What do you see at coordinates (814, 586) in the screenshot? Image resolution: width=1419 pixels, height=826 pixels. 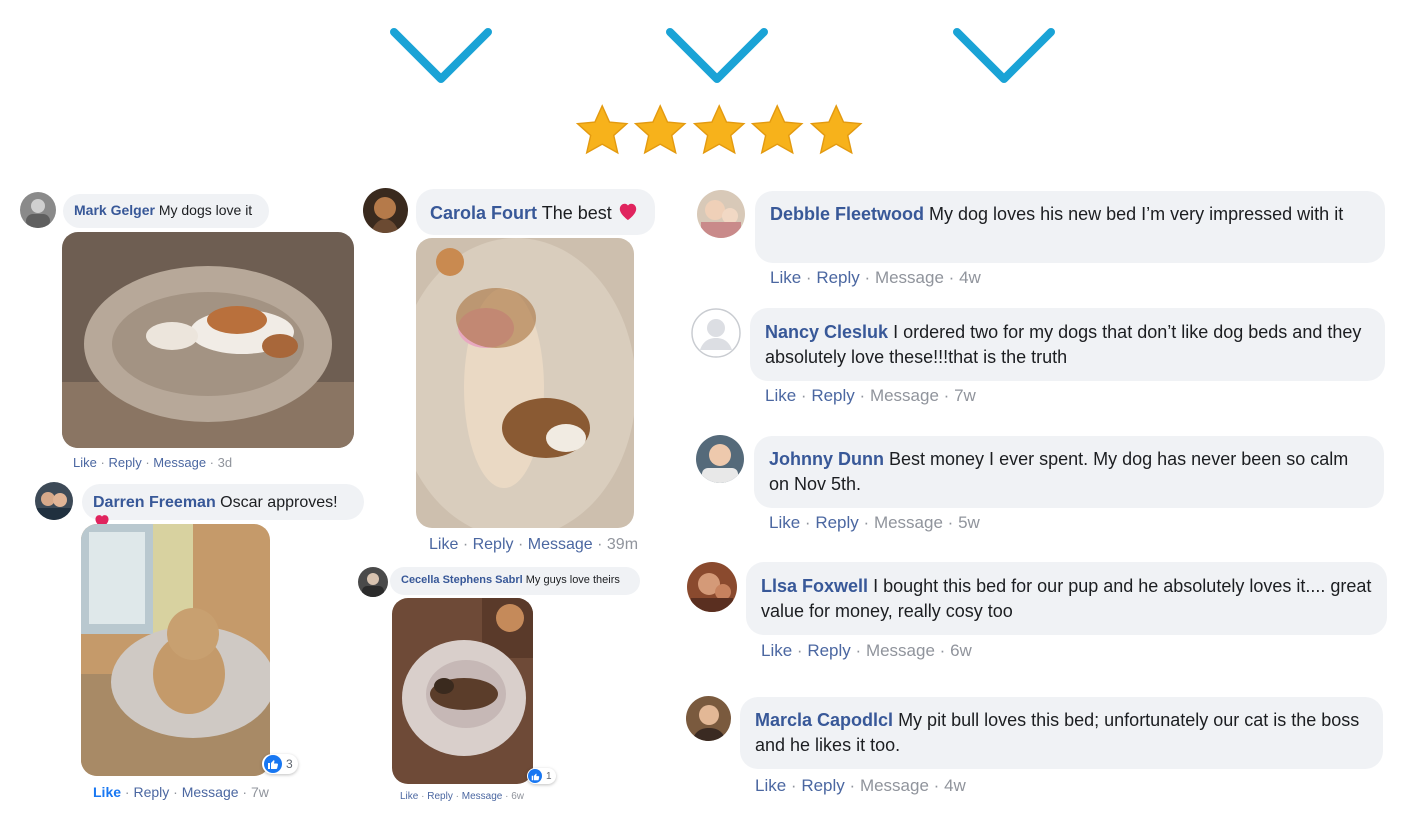 I see `comment-author: Llsa Foxwell` at bounding box center [814, 586].